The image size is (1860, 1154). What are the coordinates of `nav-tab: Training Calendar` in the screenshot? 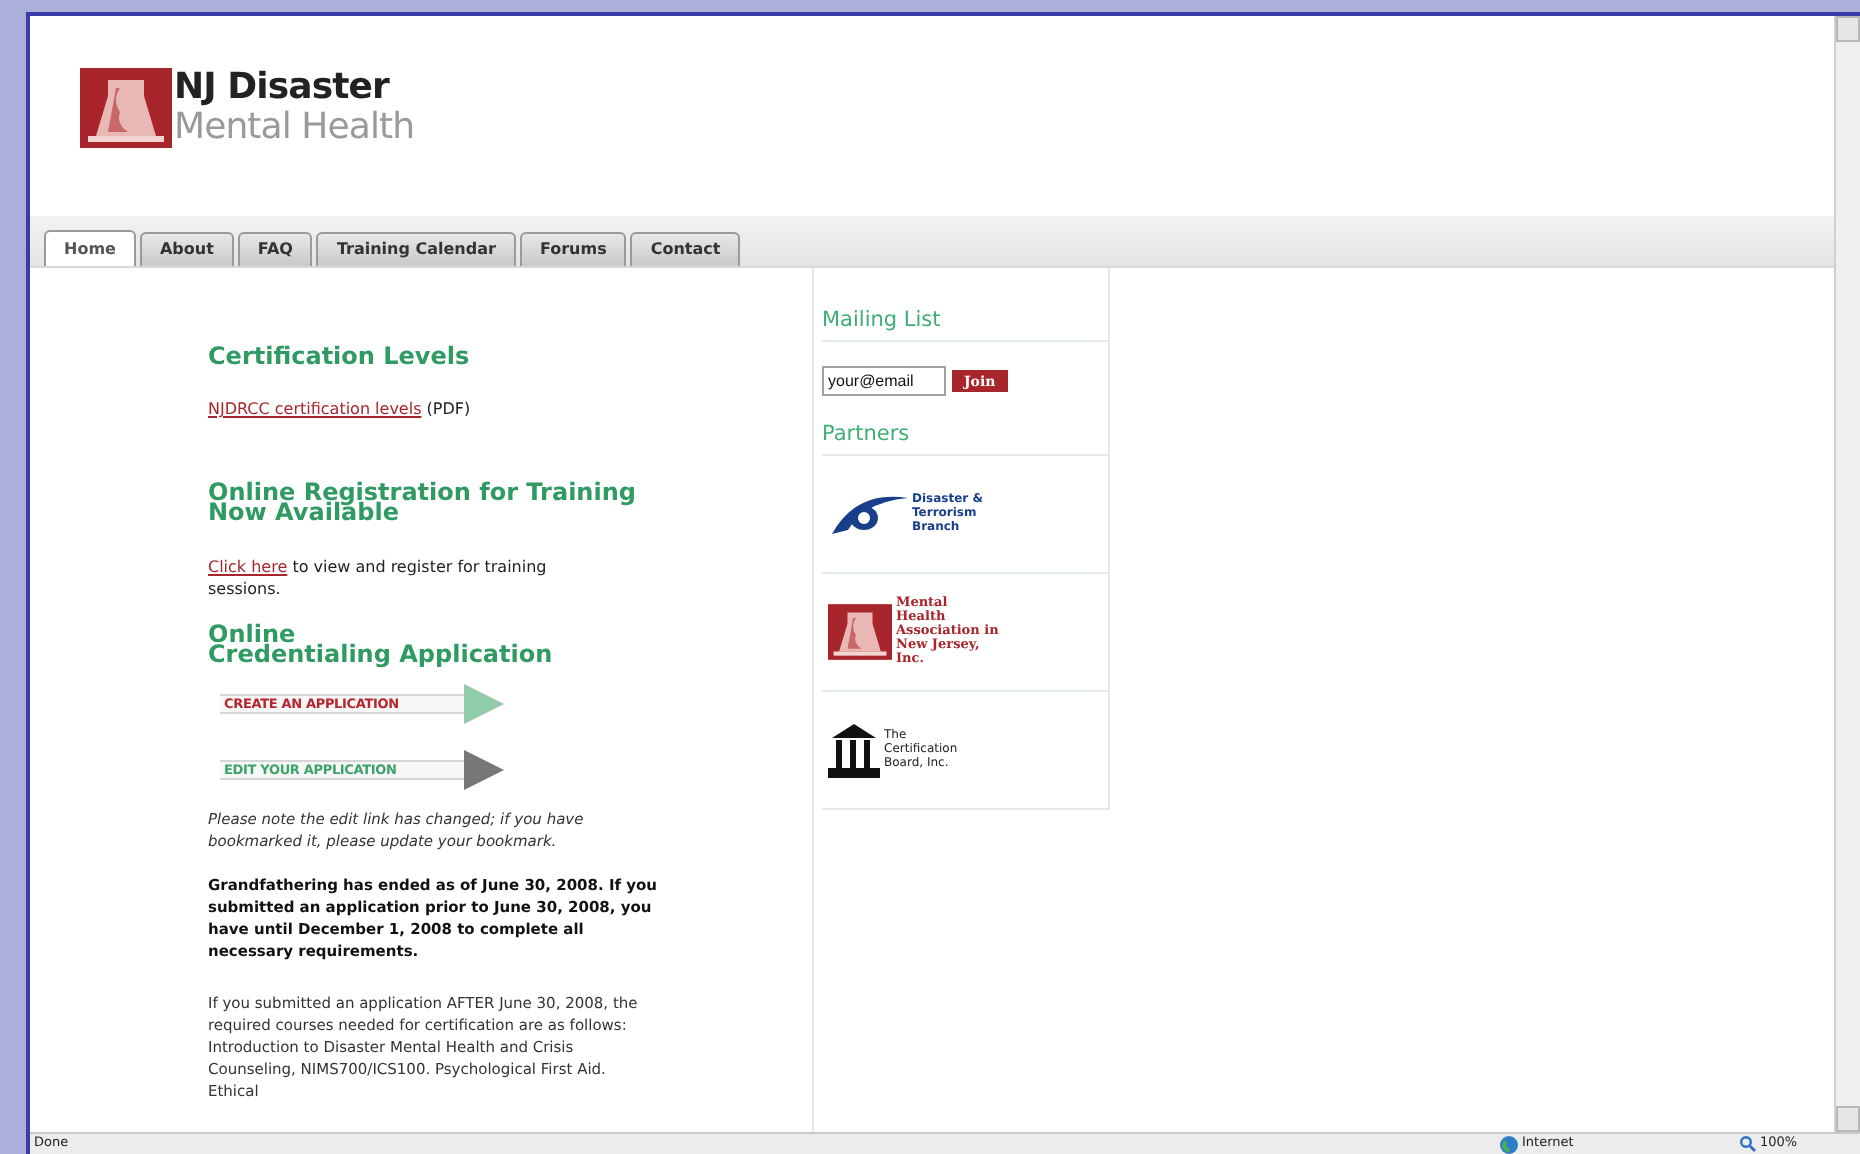 It's located at (416, 249).